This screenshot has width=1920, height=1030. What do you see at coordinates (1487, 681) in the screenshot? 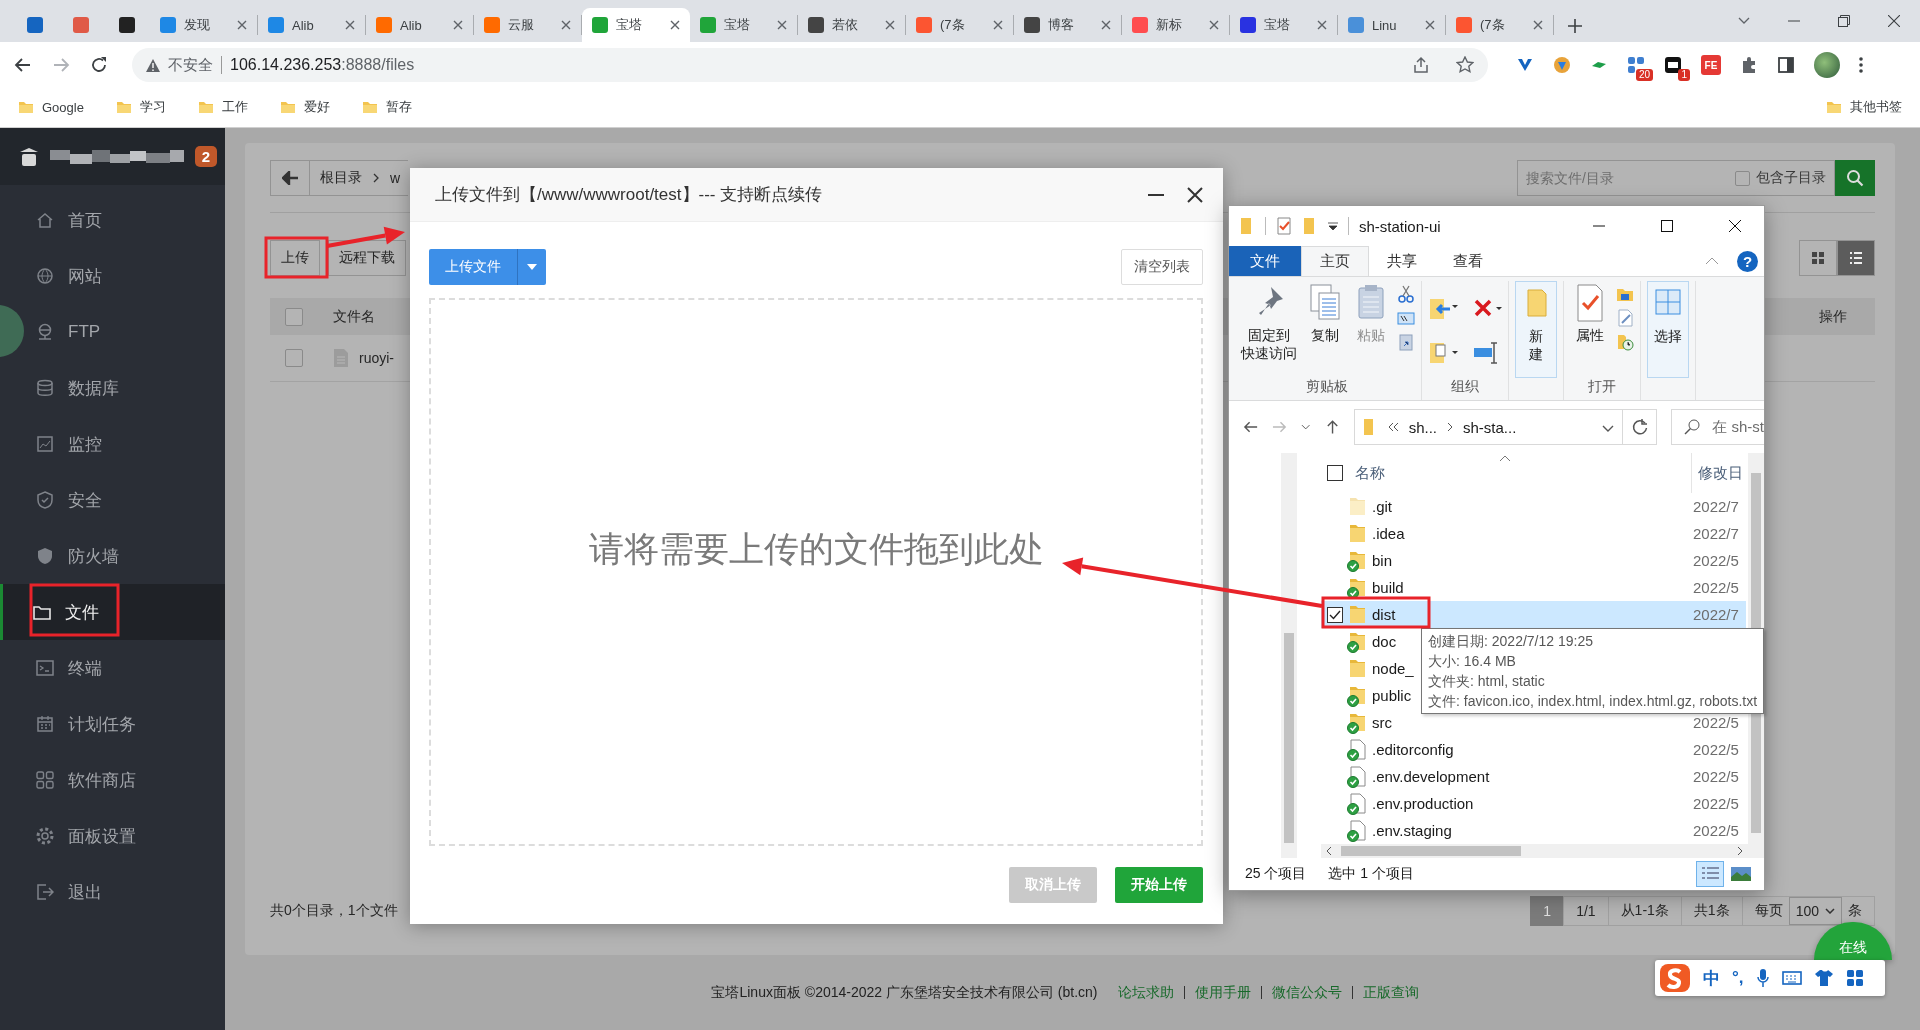
I see `tooltip-line: 文件夹: html, static` at bounding box center [1487, 681].